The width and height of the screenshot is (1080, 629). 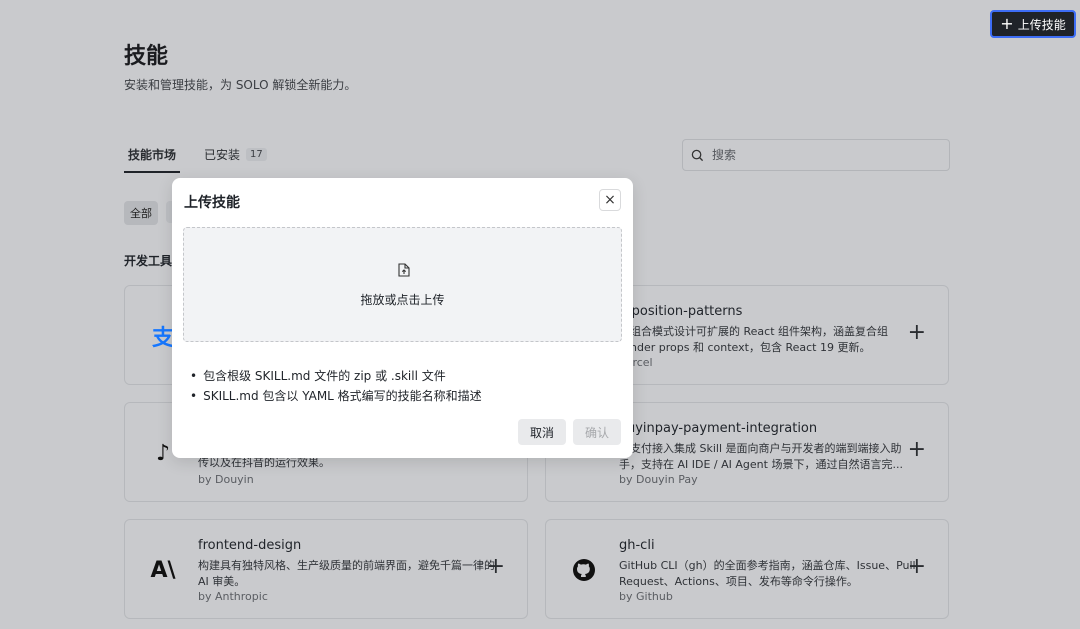 I want to click on skill-description: 构建具有独特风格、生产级质量的前端界面，避免千篇一律的 AI 审美。, so click(x=346, y=573).